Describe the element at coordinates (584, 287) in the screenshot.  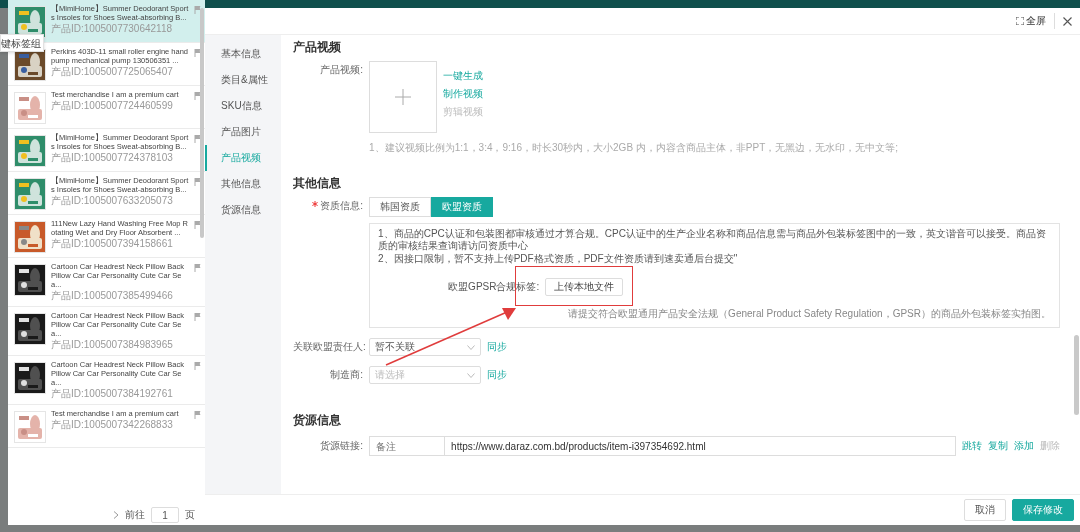
I see `upload-button: 上传本地文件` at that location.